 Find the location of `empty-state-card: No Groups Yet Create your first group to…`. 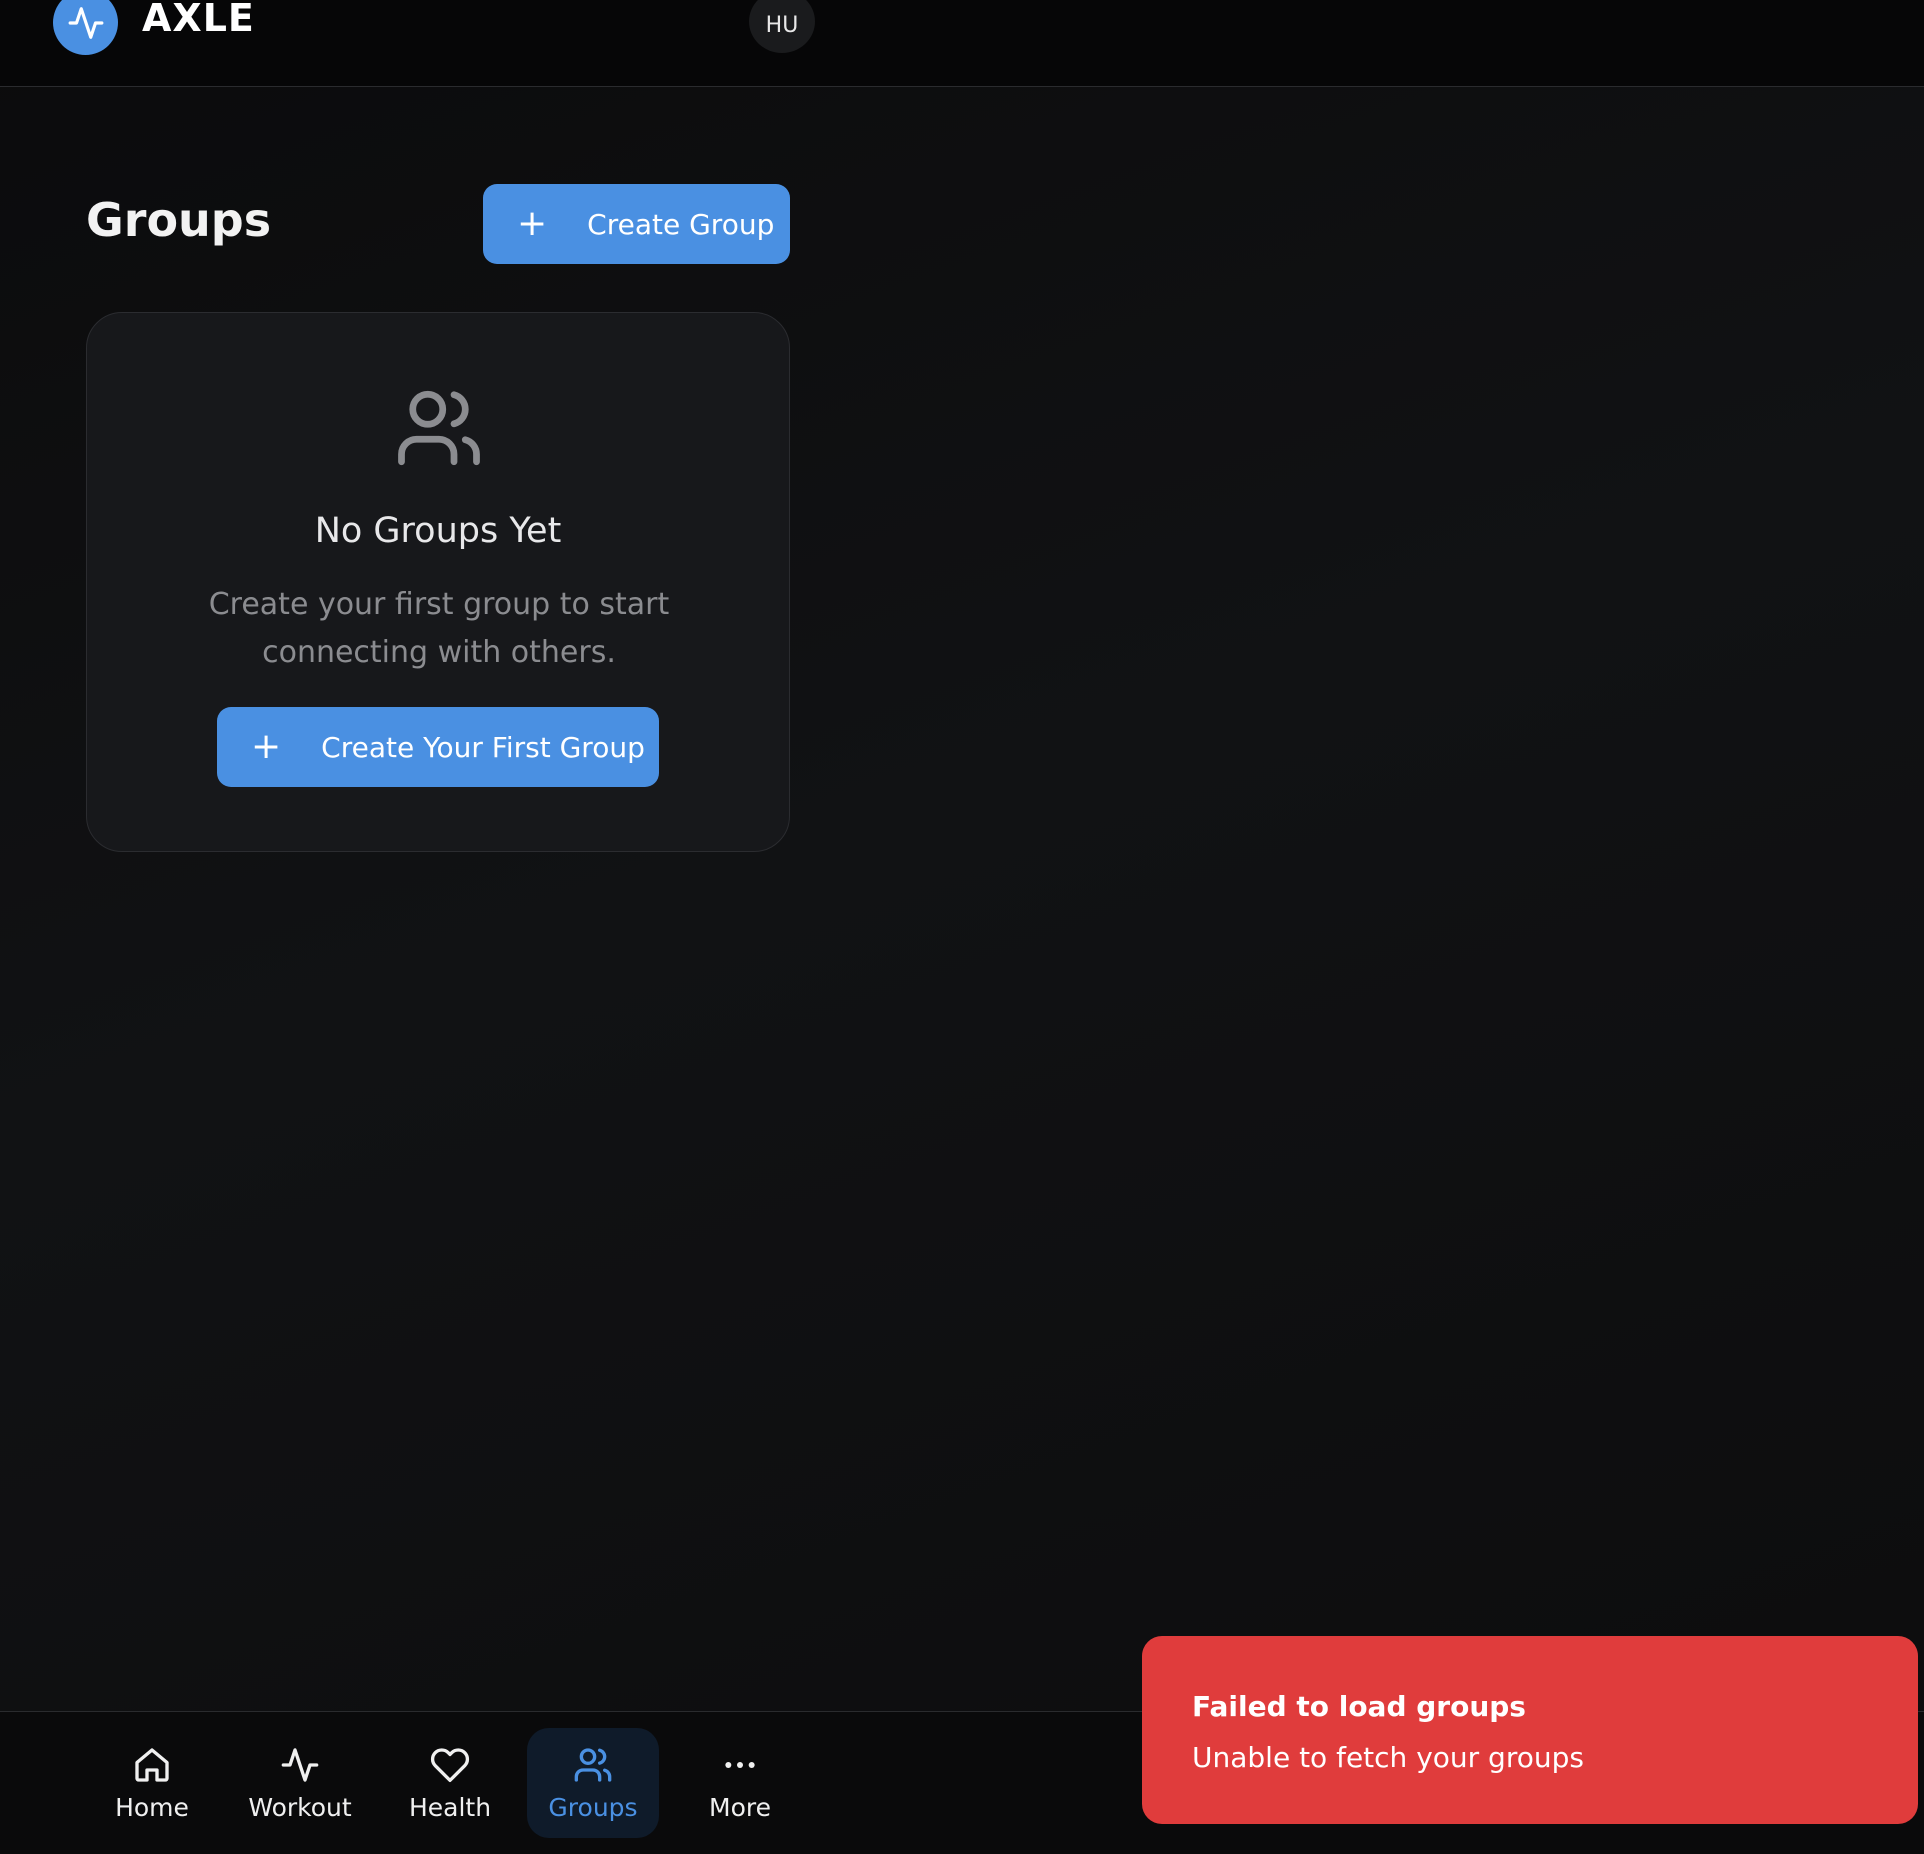

empty-state-card: No Groups Yet Create your first group to… is located at coordinates (438, 582).